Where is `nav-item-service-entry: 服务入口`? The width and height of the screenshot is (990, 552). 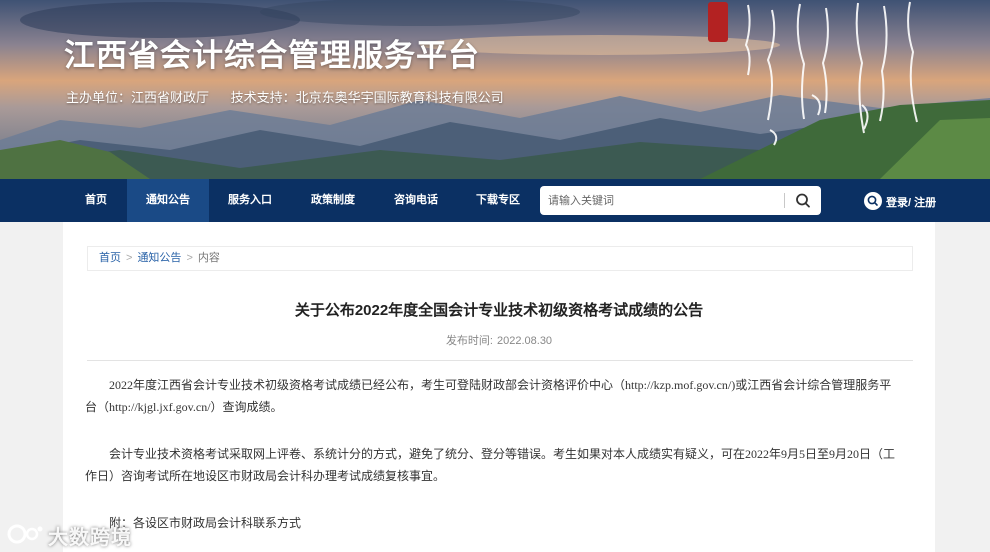 nav-item-service-entry: 服务入口 is located at coordinates (250, 200).